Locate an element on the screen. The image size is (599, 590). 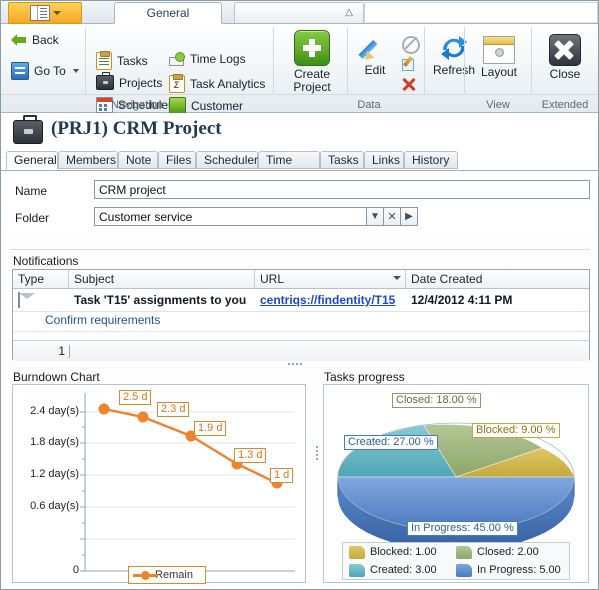
row-url-cell: centriqs://findentity/T15 is located at coordinates (330, 300).